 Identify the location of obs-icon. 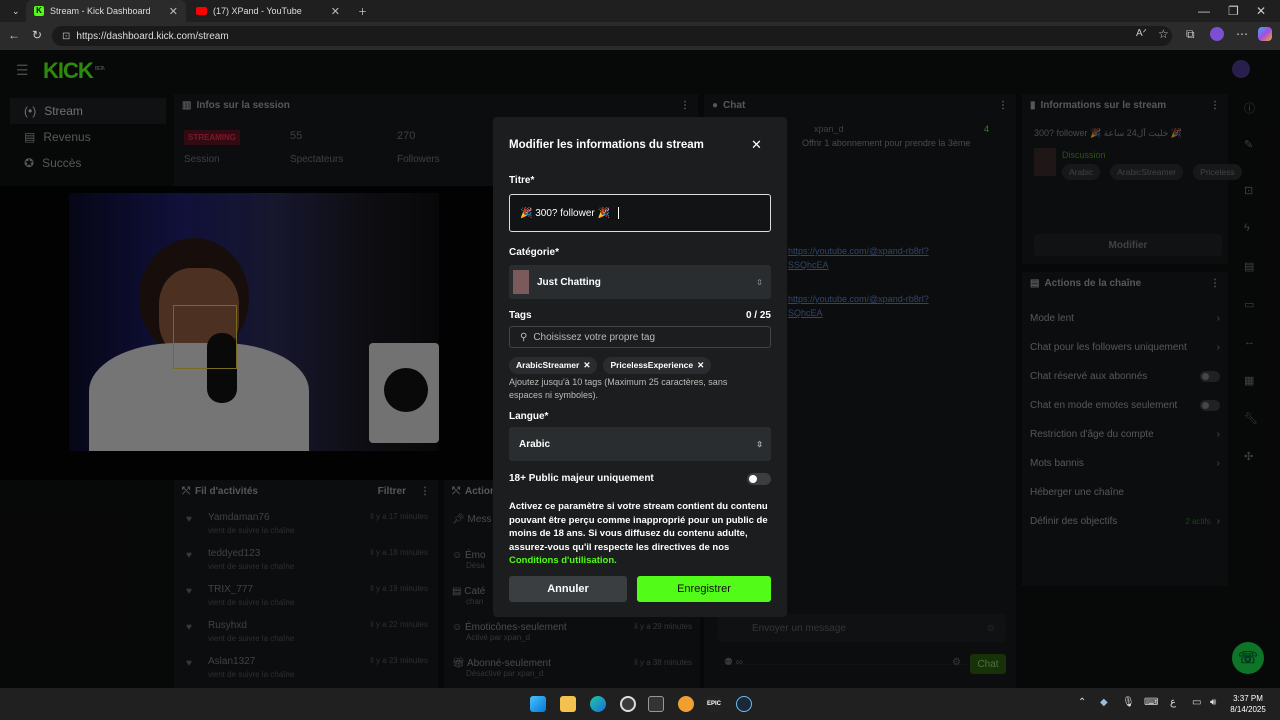
(628, 704).